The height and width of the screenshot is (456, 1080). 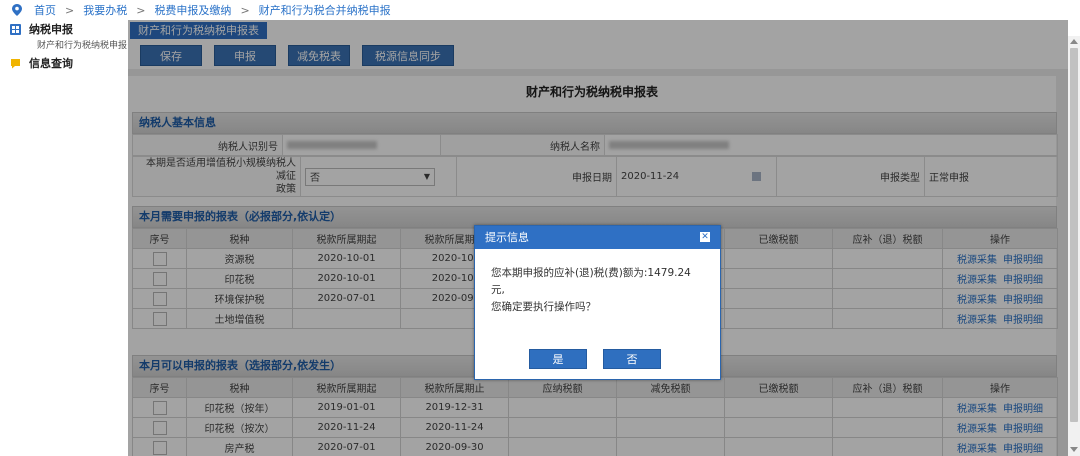 What do you see at coordinates (17, 10) in the screenshot?
I see `location-pin-icon` at bounding box center [17, 10].